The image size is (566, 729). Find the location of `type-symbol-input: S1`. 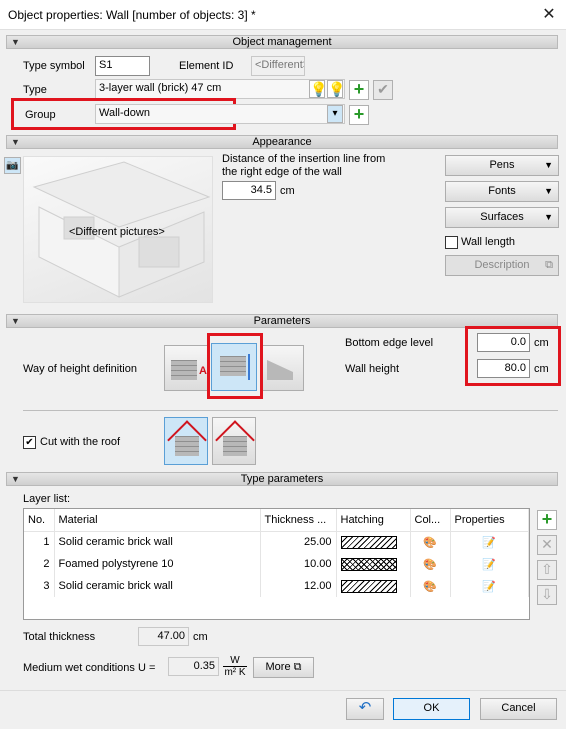

type-symbol-input: S1 is located at coordinates (122, 66).